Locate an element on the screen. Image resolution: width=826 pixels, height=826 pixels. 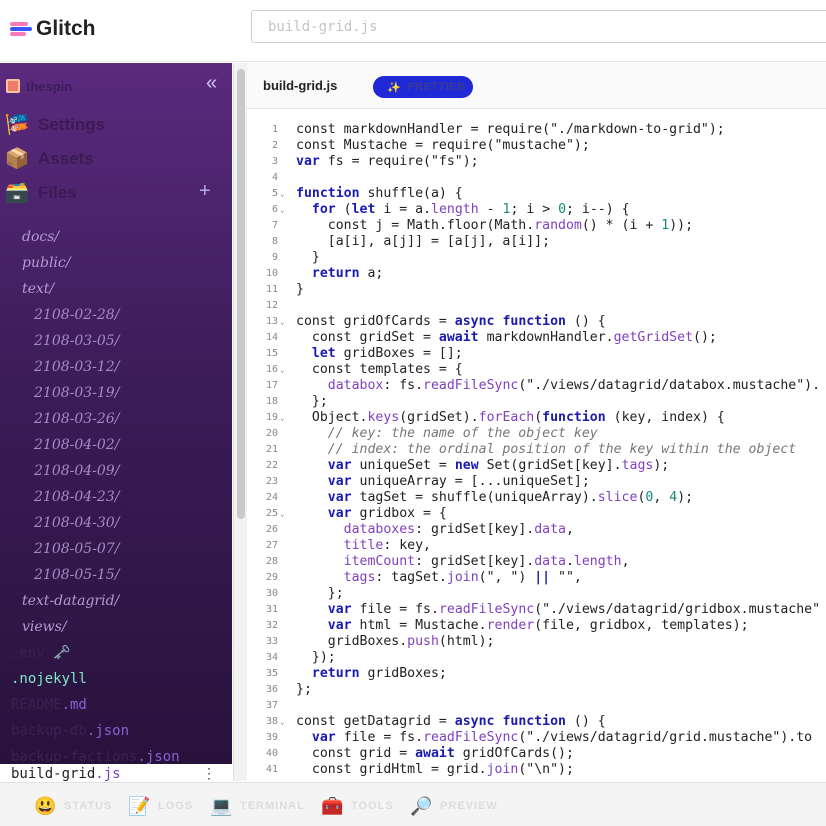
tree-subfolder: 2108-04-23/ is located at coordinates (76, 499).